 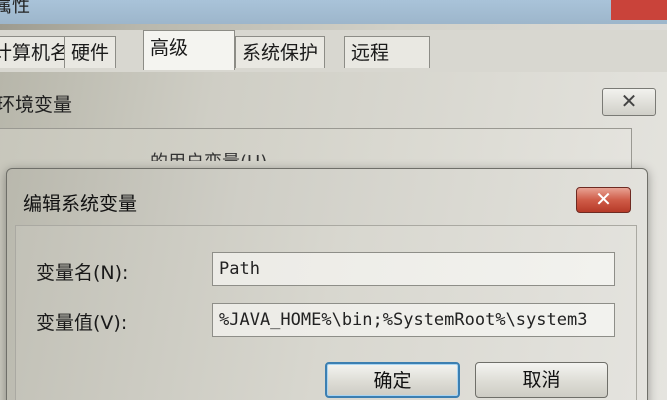 What do you see at coordinates (541, 380) in the screenshot?
I see `cancel-button: 取消` at bounding box center [541, 380].